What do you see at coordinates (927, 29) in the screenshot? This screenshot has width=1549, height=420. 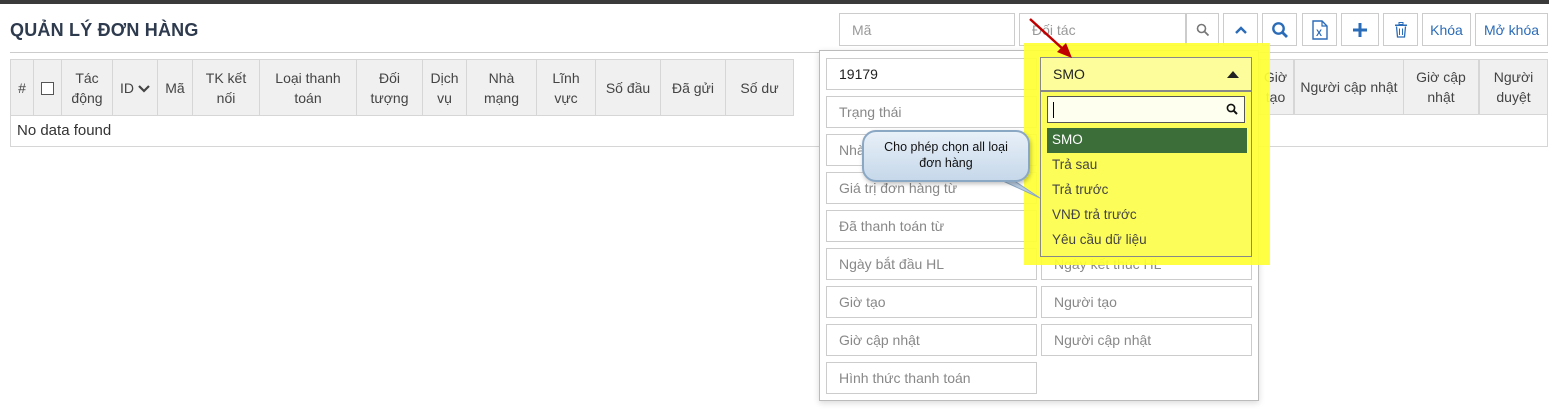 I see `code-search-input: Mã` at bounding box center [927, 29].